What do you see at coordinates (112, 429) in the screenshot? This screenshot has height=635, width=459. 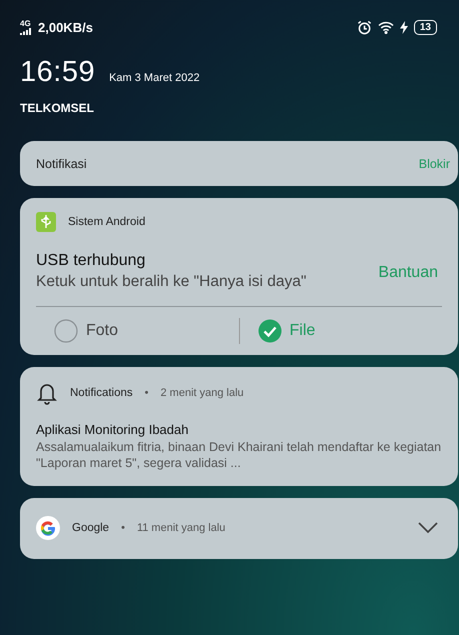 I see `notification-title: Aplikasi Monitoring Ibadah` at bounding box center [112, 429].